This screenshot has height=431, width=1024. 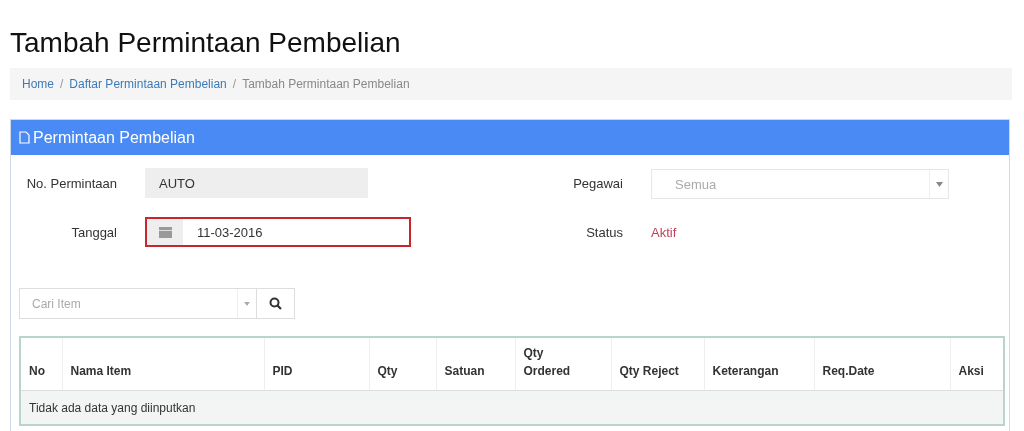 What do you see at coordinates (664, 232) in the screenshot?
I see `status-value: Aktif` at bounding box center [664, 232].